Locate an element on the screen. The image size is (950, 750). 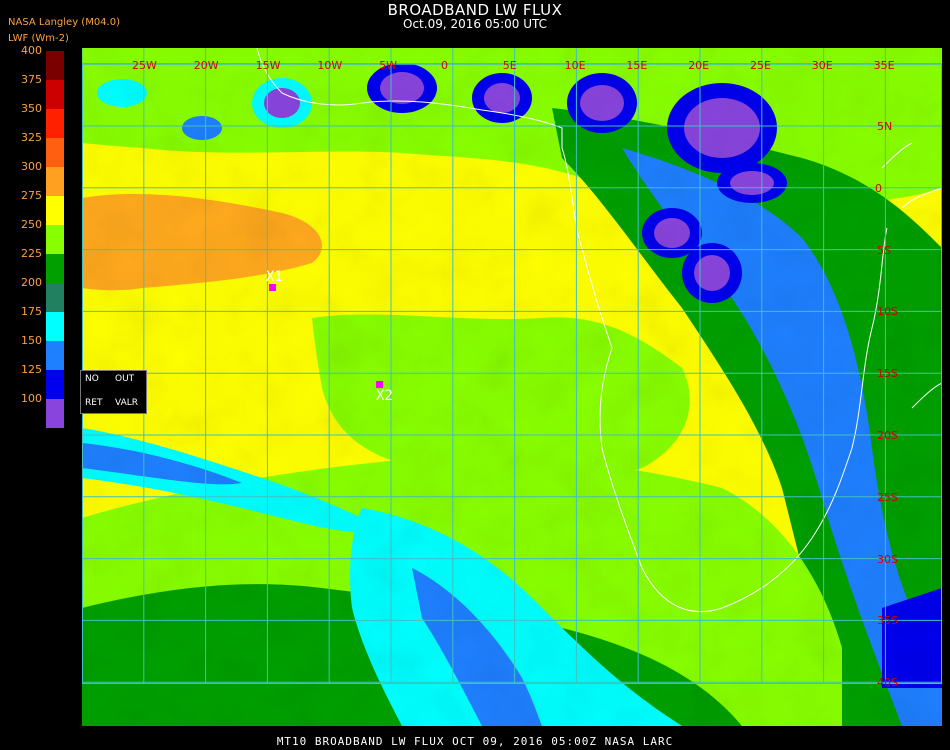
colorbar-tick-label: 225 is located at coordinates (31, 253).